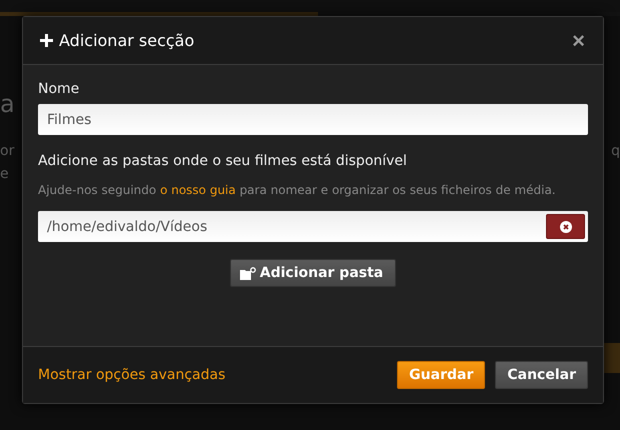 Image resolution: width=620 pixels, height=430 pixels. What do you see at coordinates (223, 161) in the screenshot?
I see `section-heading: Adicione as pastas onde o seu filmes está disponível` at bounding box center [223, 161].